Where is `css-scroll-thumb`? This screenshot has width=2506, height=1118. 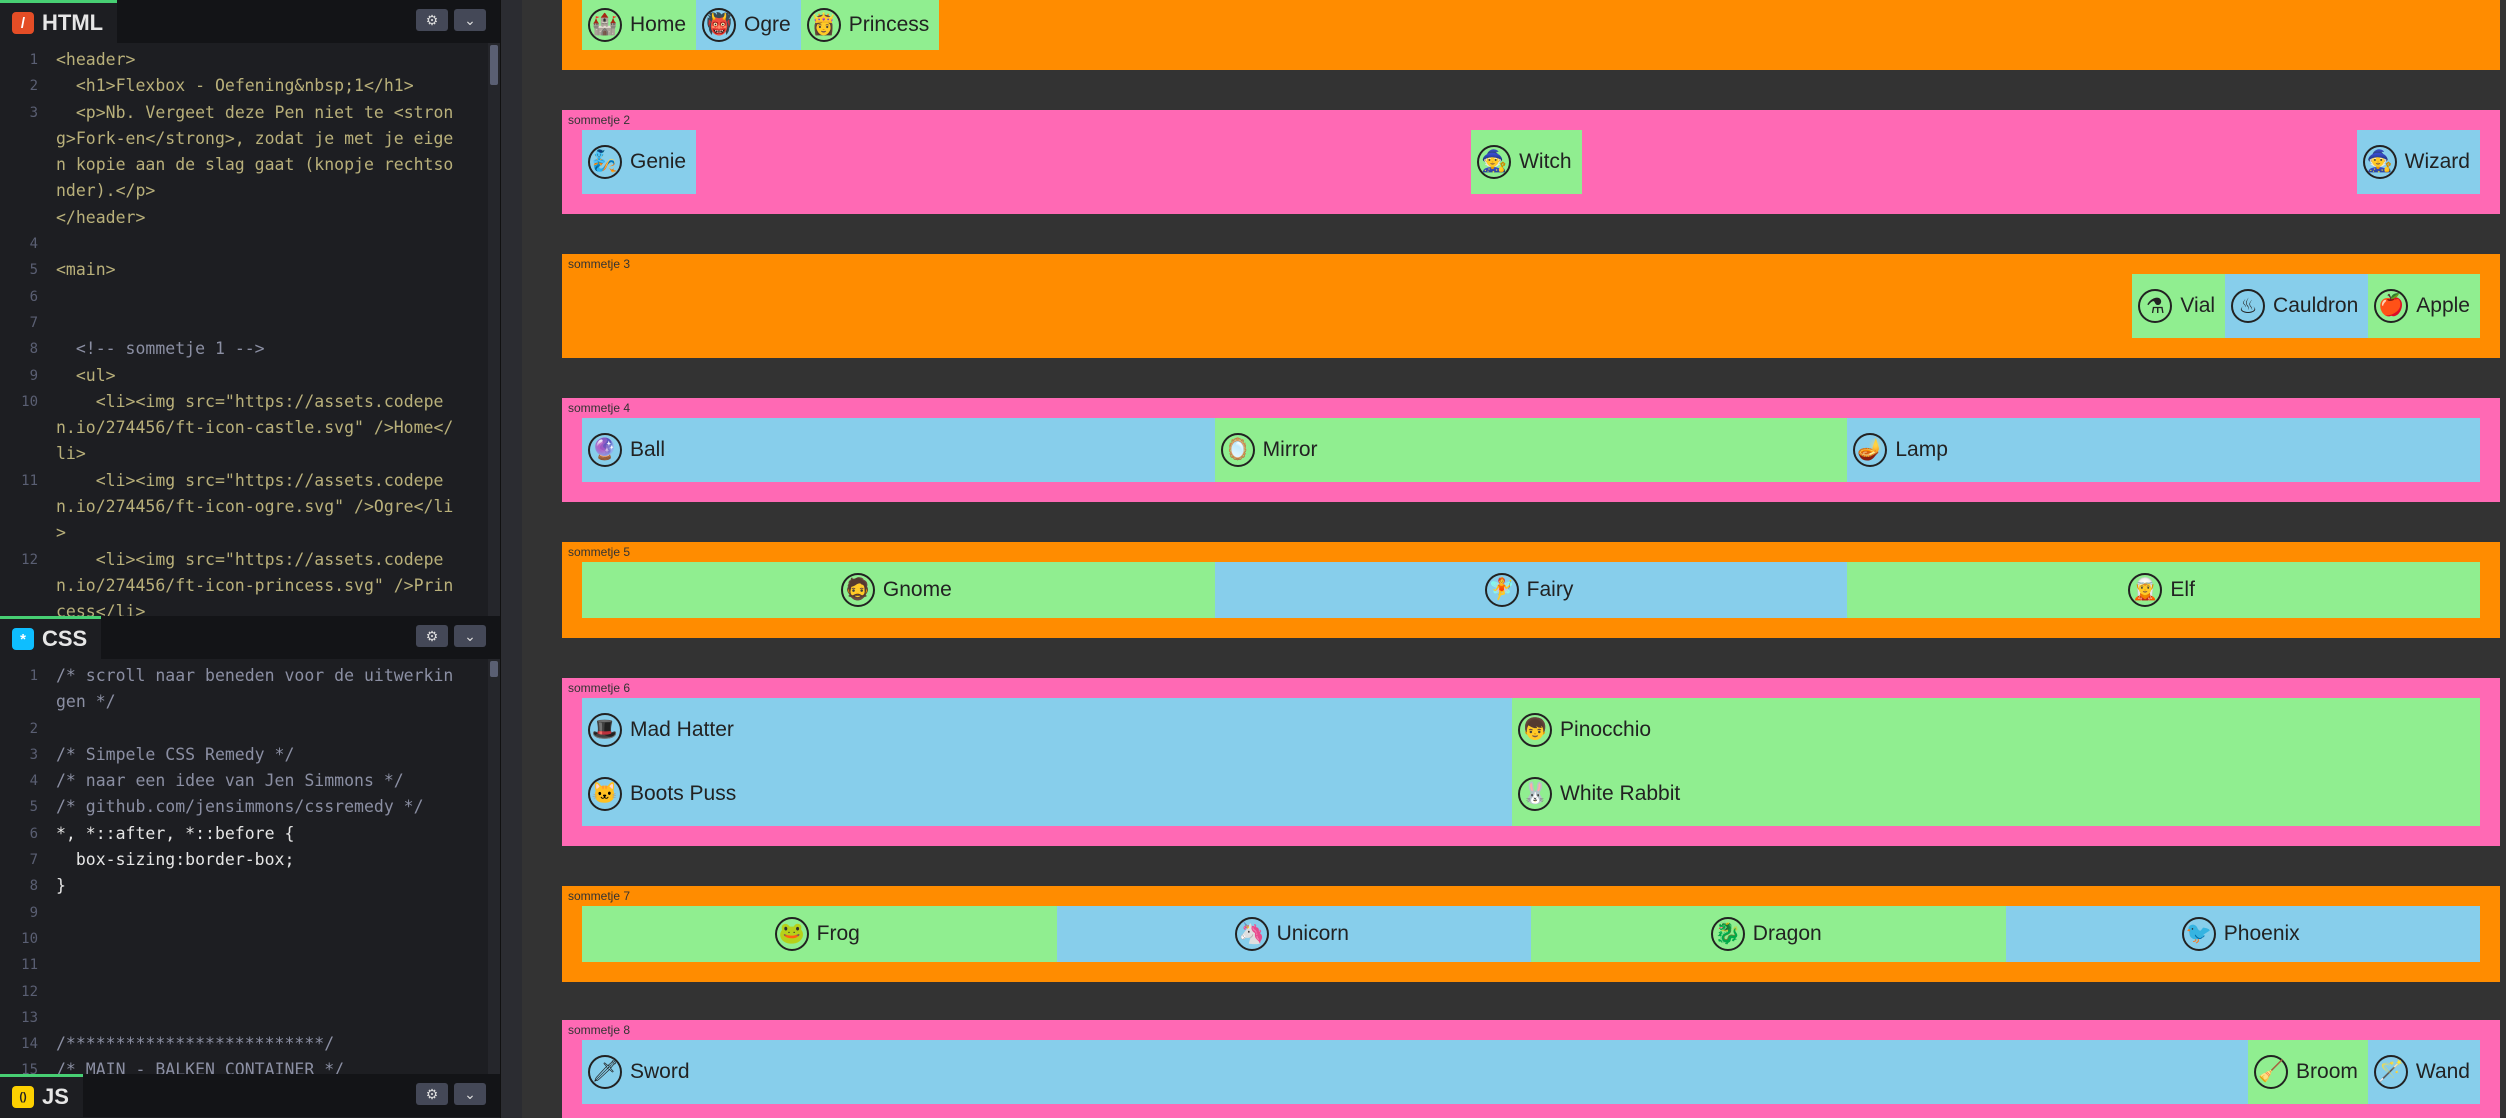 css-scroll-thumb is located at coordinates (494, 669).